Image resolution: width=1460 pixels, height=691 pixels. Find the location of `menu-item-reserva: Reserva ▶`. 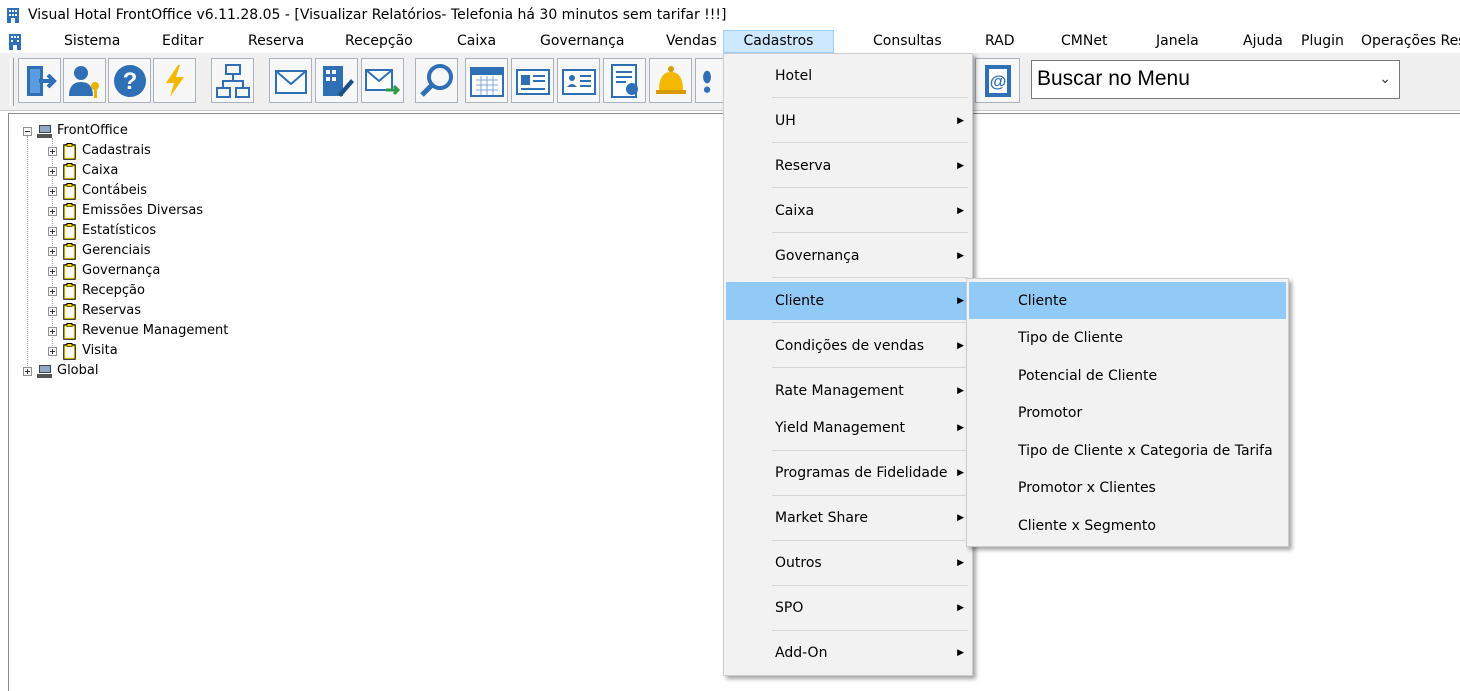

menu-item-reserva: Reserva ▶ is located at coordinates (848, 166).